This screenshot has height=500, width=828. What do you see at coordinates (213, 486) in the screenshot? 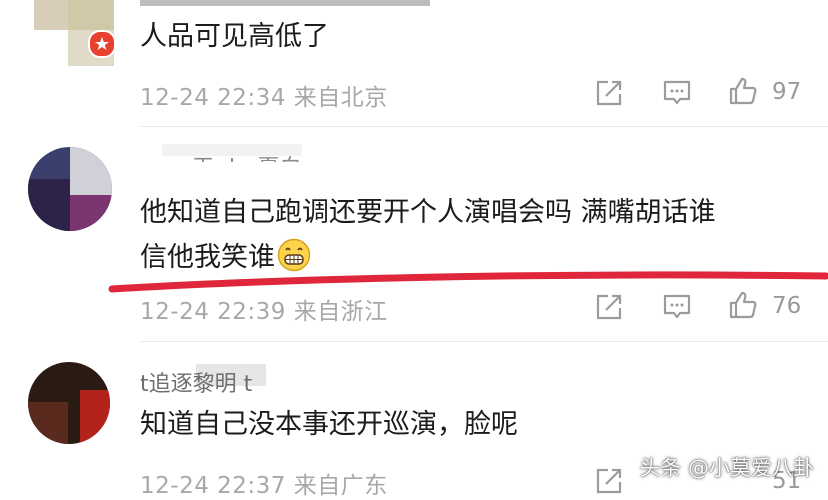
I see `comment-date: 12-24 22:37` at bounding box center [213, 486].